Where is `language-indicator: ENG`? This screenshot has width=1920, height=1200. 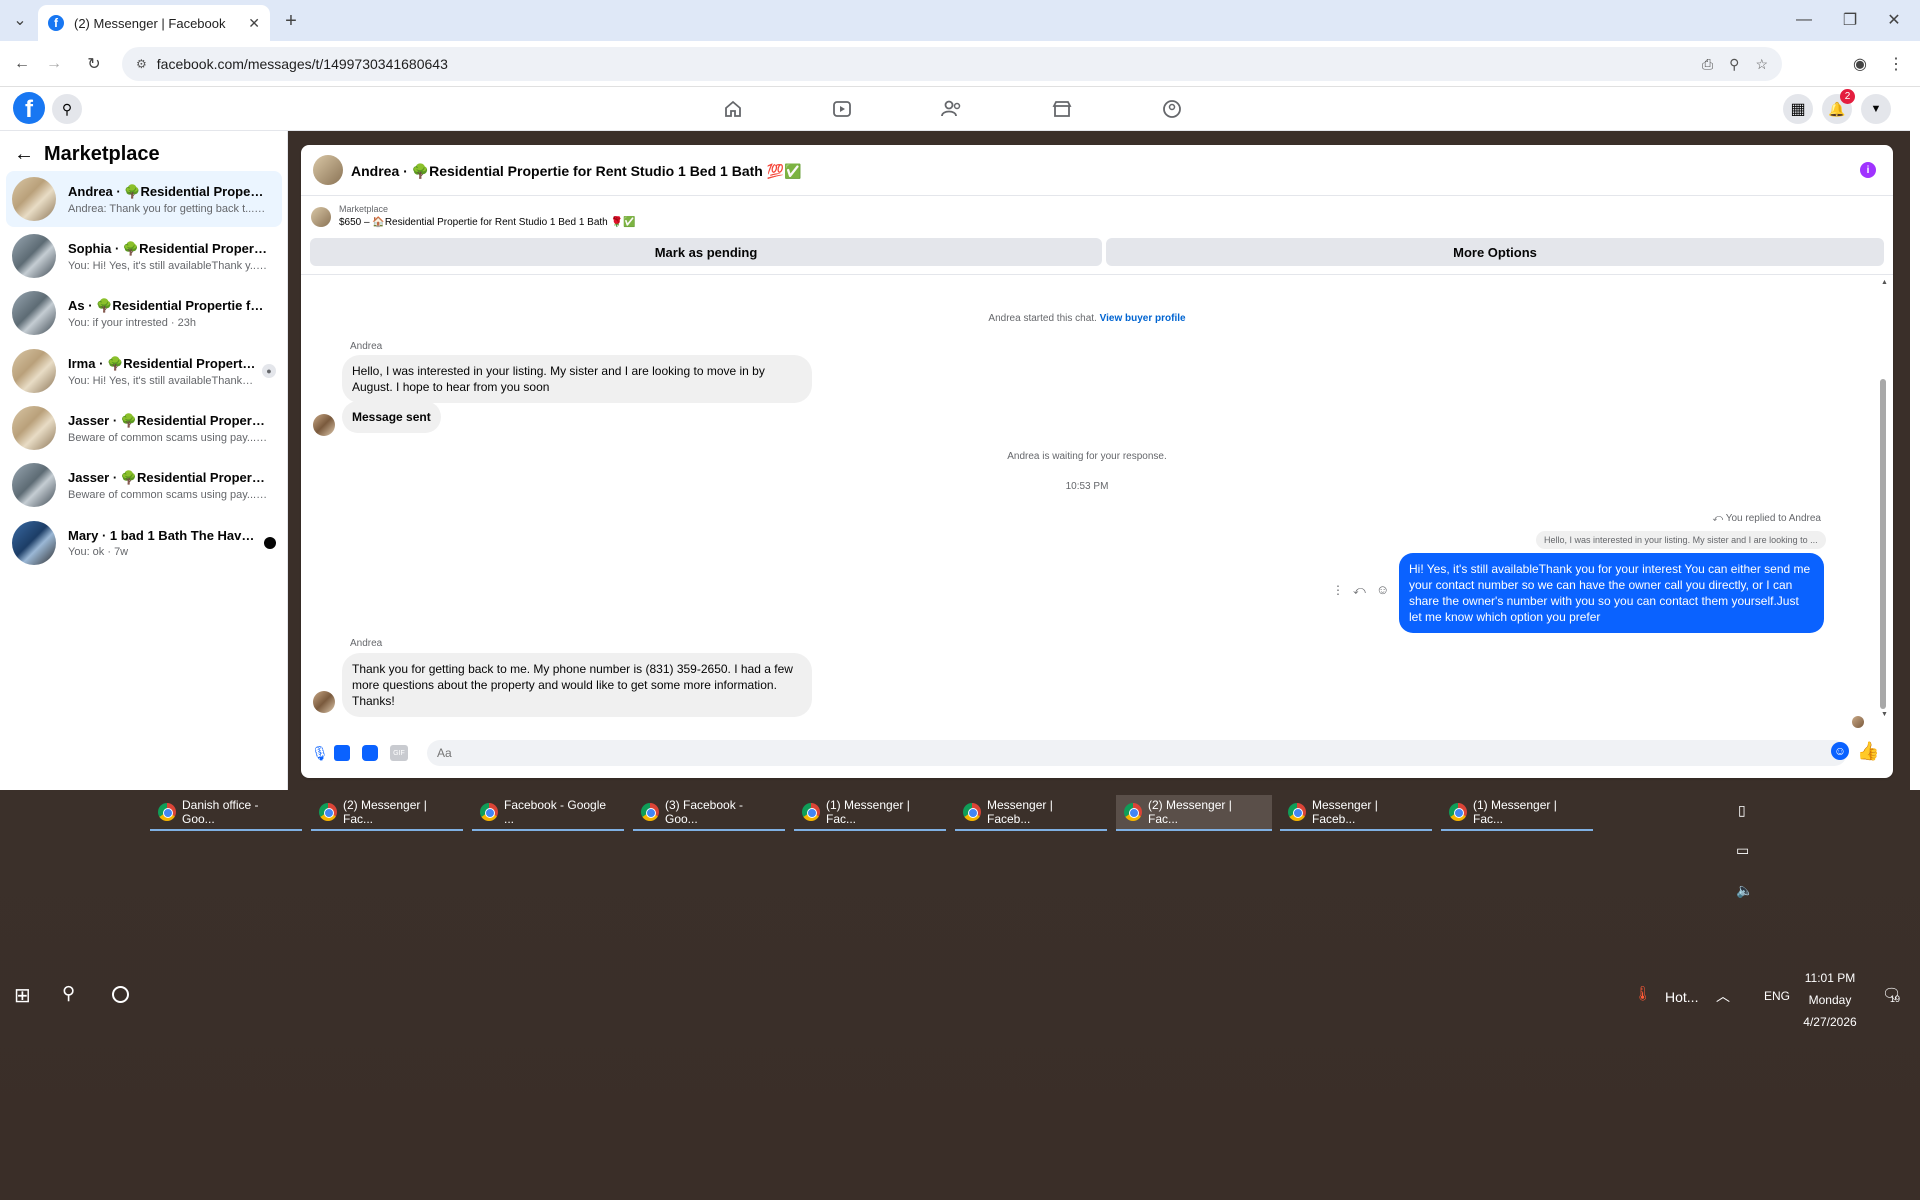
language-indicator: ENG is located at coordinates (1777, 996).